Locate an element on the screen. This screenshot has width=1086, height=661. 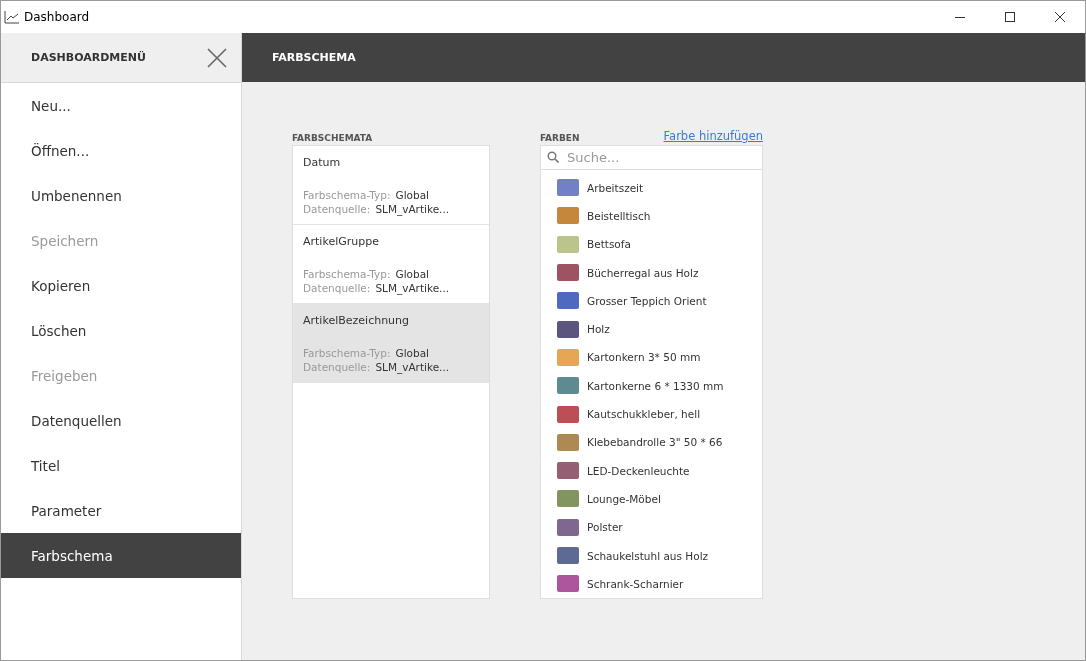
color-name: Grosser Teppich Orient is located at coordinates (647, 300).